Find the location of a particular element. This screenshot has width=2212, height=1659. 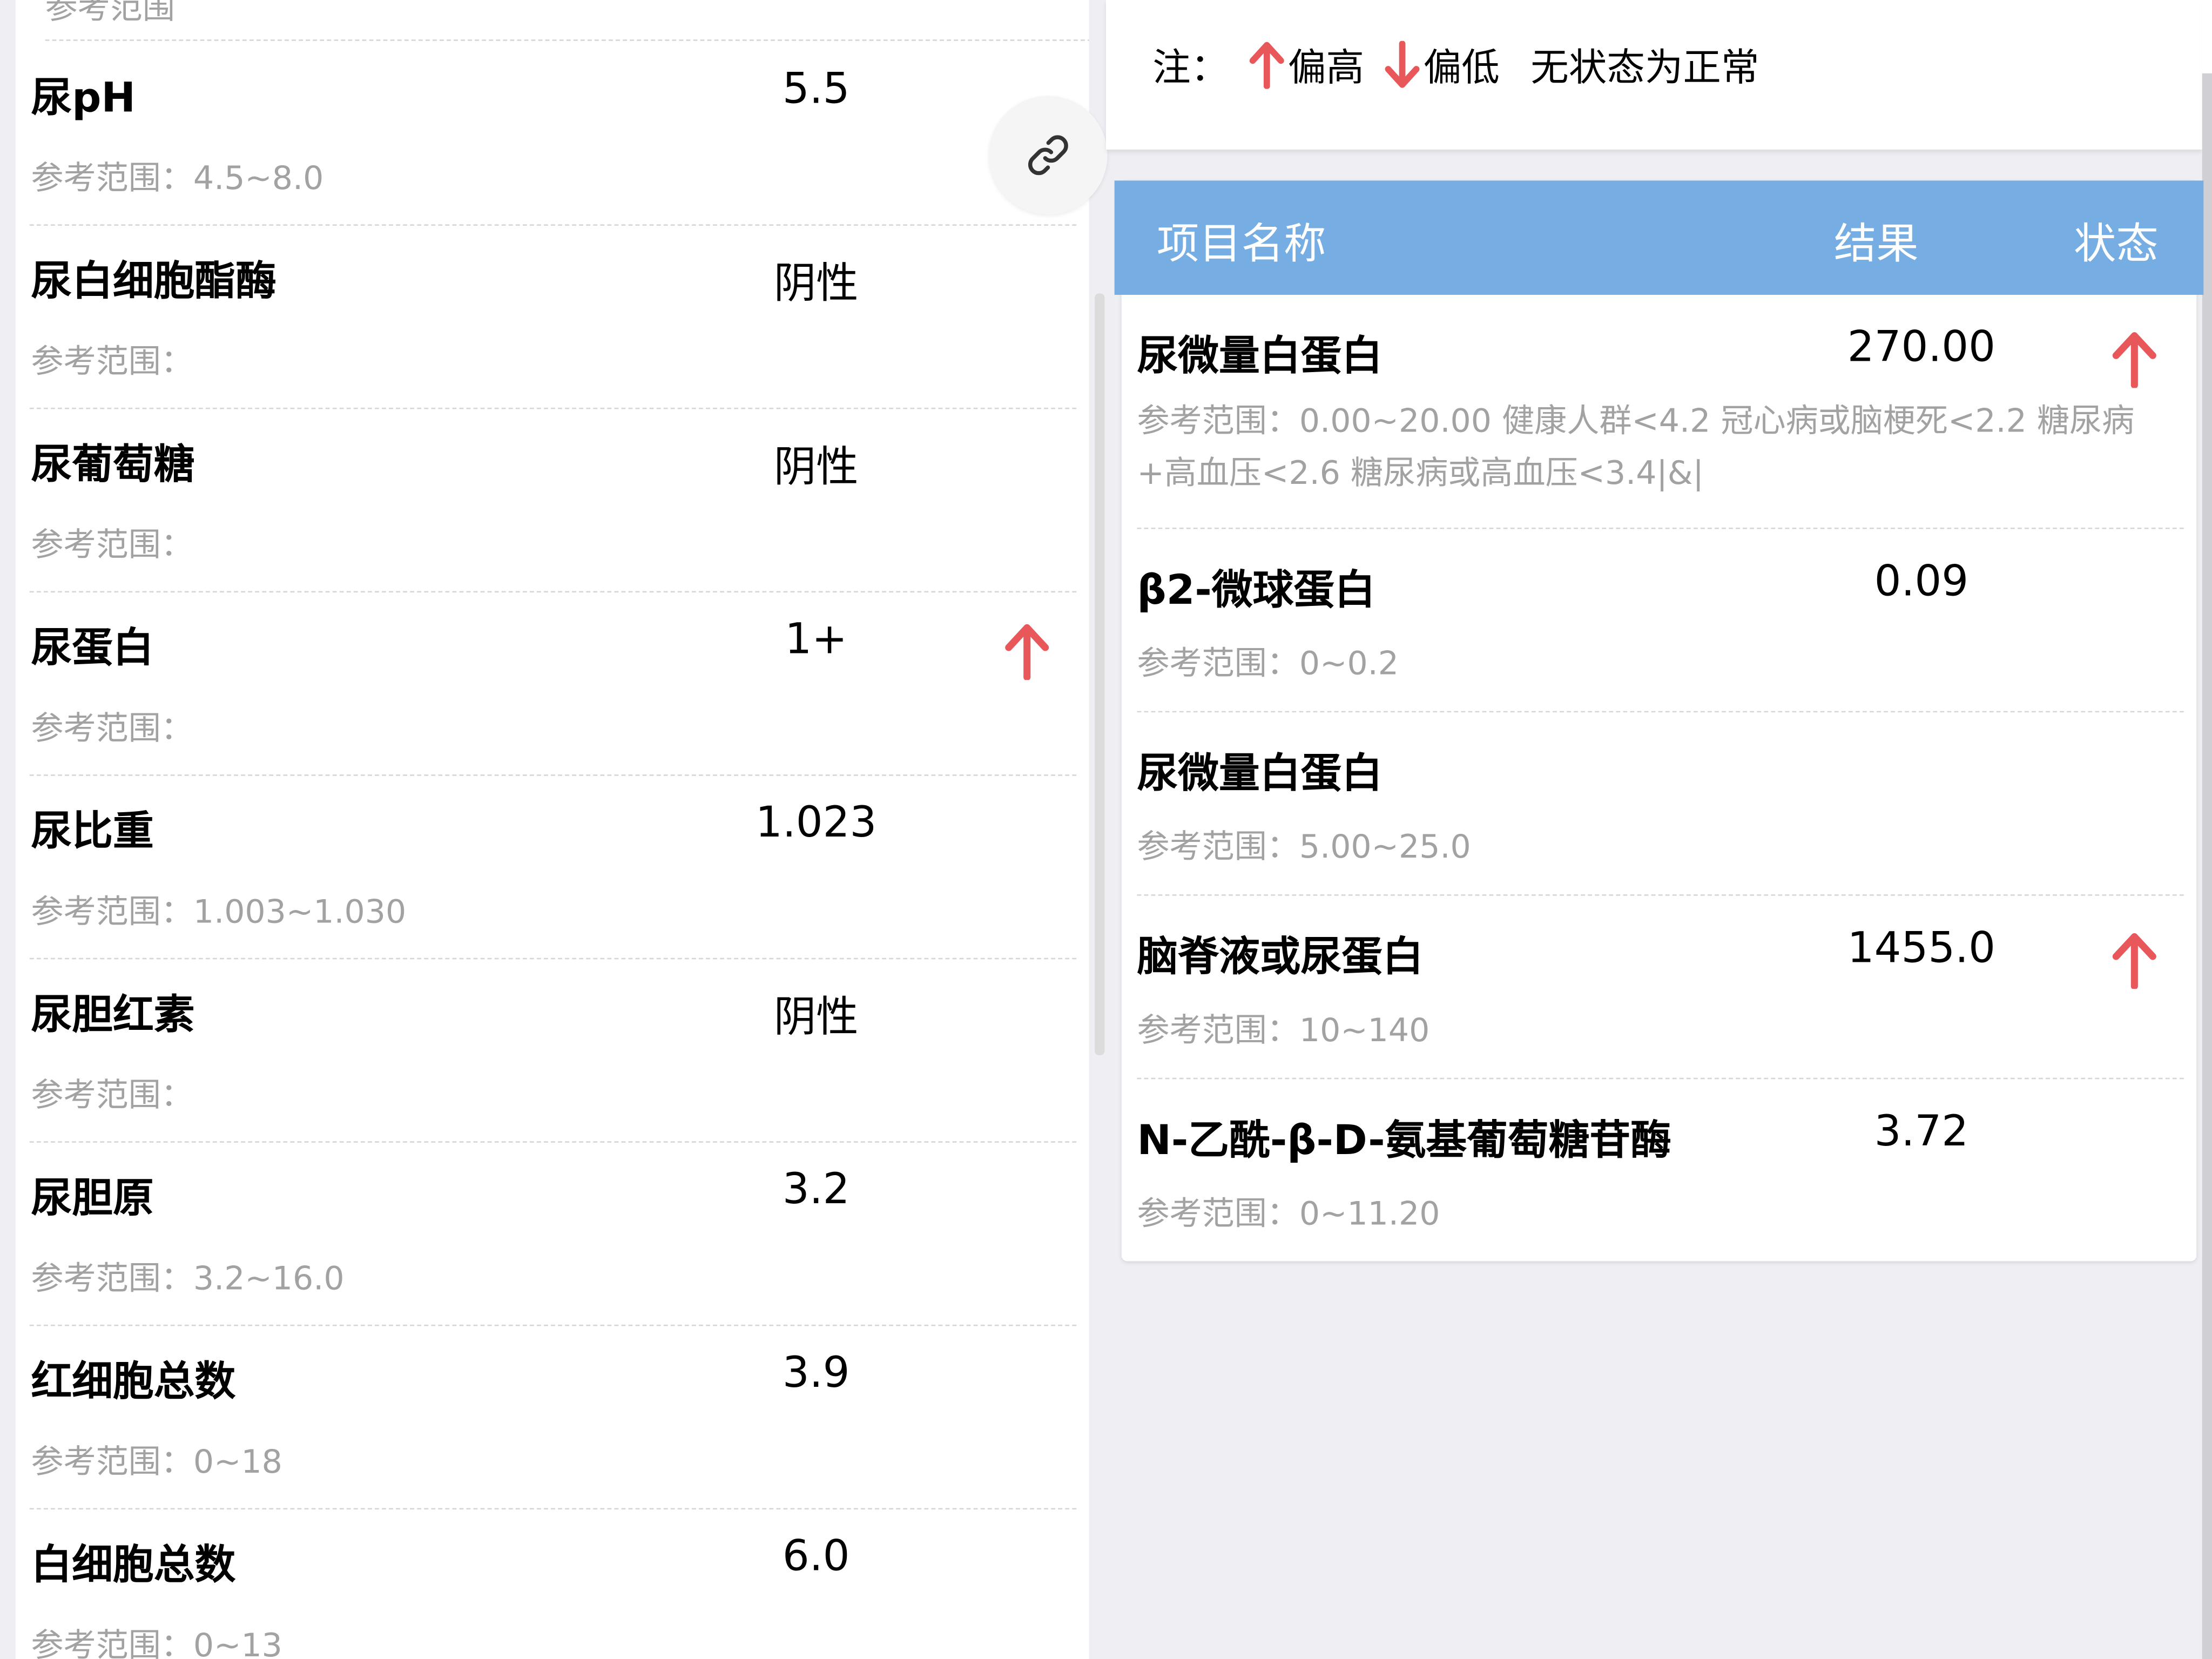

table-header: 项目名称 结果 状态 is located at coordinates (1659, 237).